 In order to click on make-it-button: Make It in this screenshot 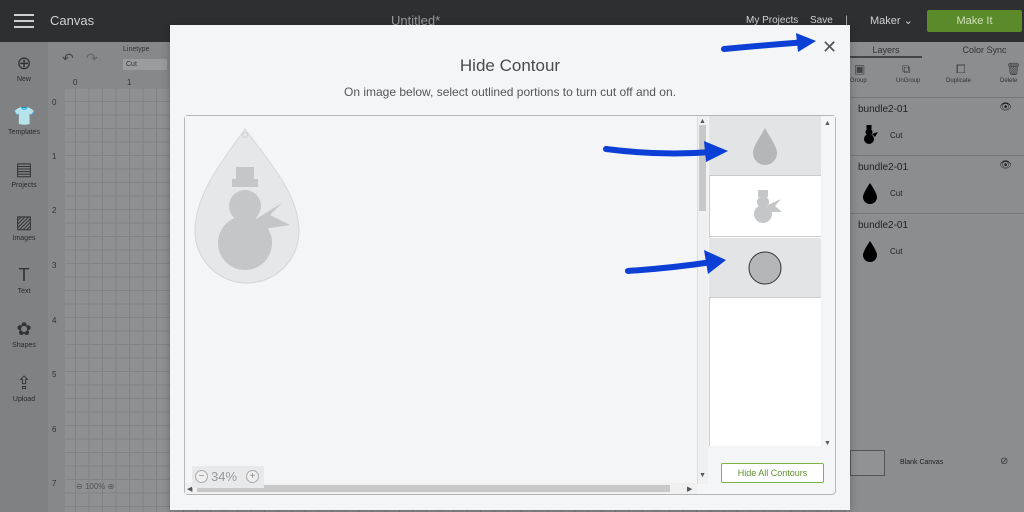, I will do `click(974, 21)`.